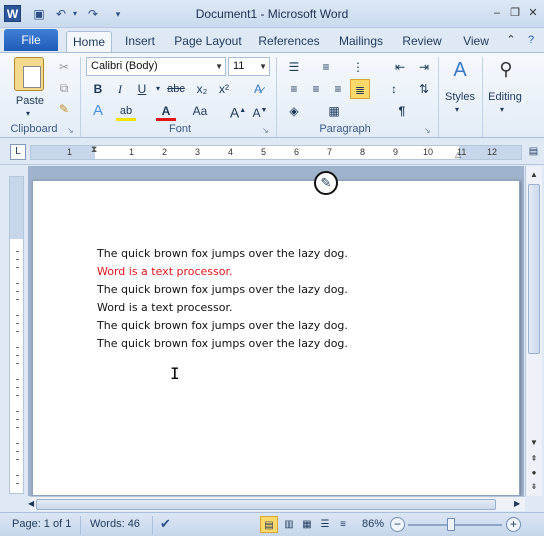 This screenshot has height=536, width=544. What do you see at coordinates (534, 175) in the screenshot?
I see `scroll-up-icon: ▲` at bounding box center [534, 175].